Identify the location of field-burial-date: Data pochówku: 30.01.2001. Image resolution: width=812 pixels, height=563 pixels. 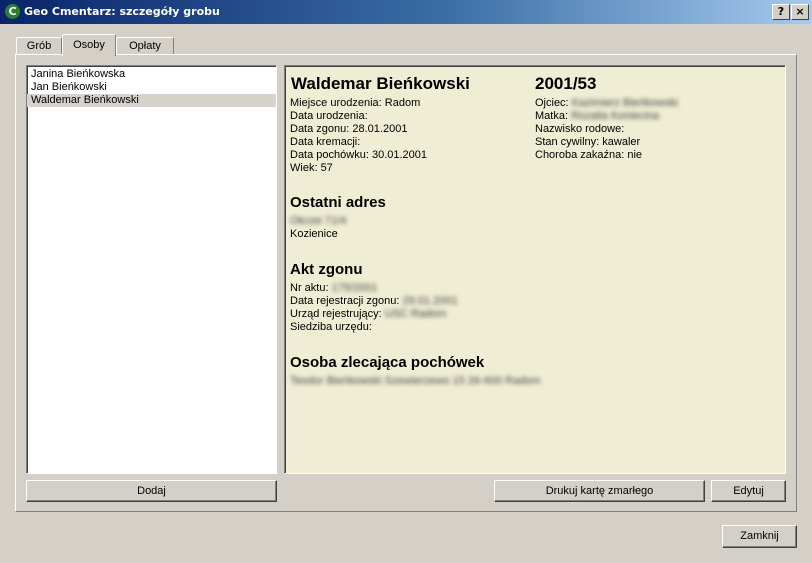
(358, 155).